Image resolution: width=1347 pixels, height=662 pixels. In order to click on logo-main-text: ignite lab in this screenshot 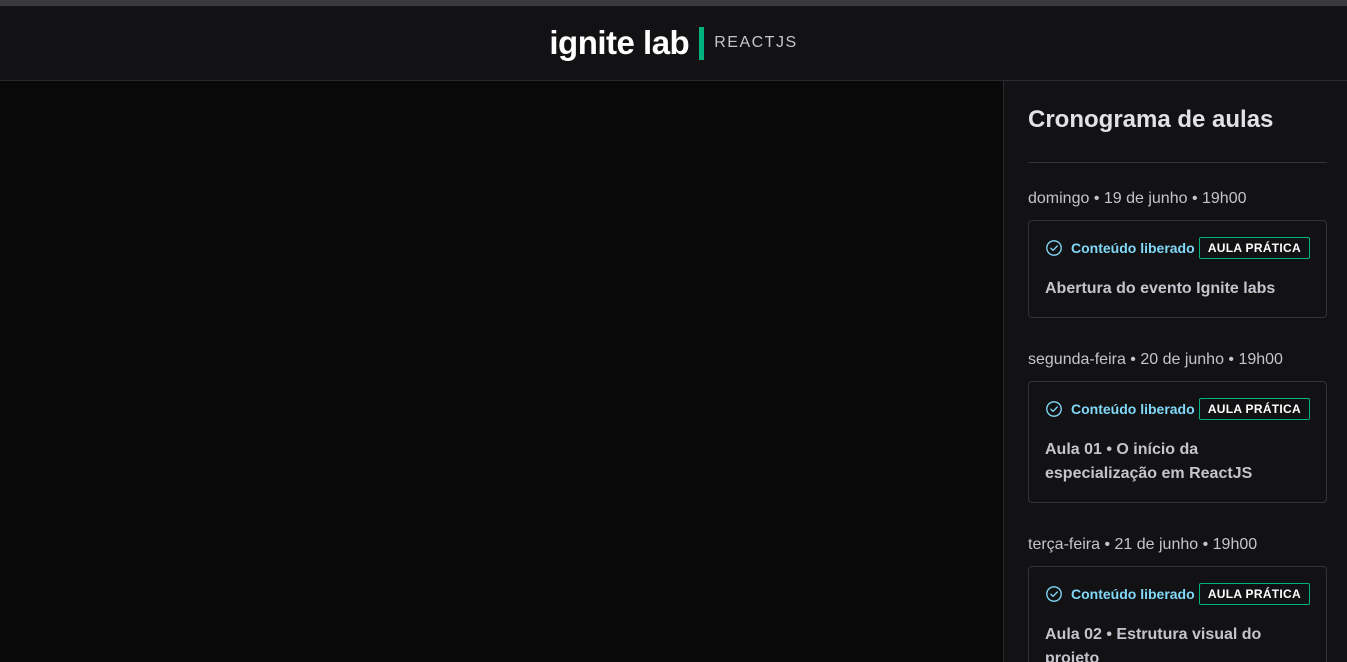, I will do `click(619, 42)`.